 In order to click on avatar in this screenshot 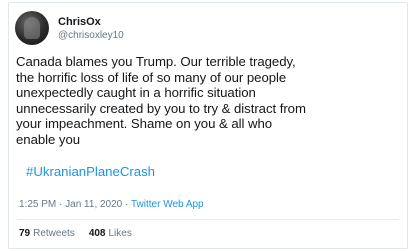, I will do `click(32, 28)`.